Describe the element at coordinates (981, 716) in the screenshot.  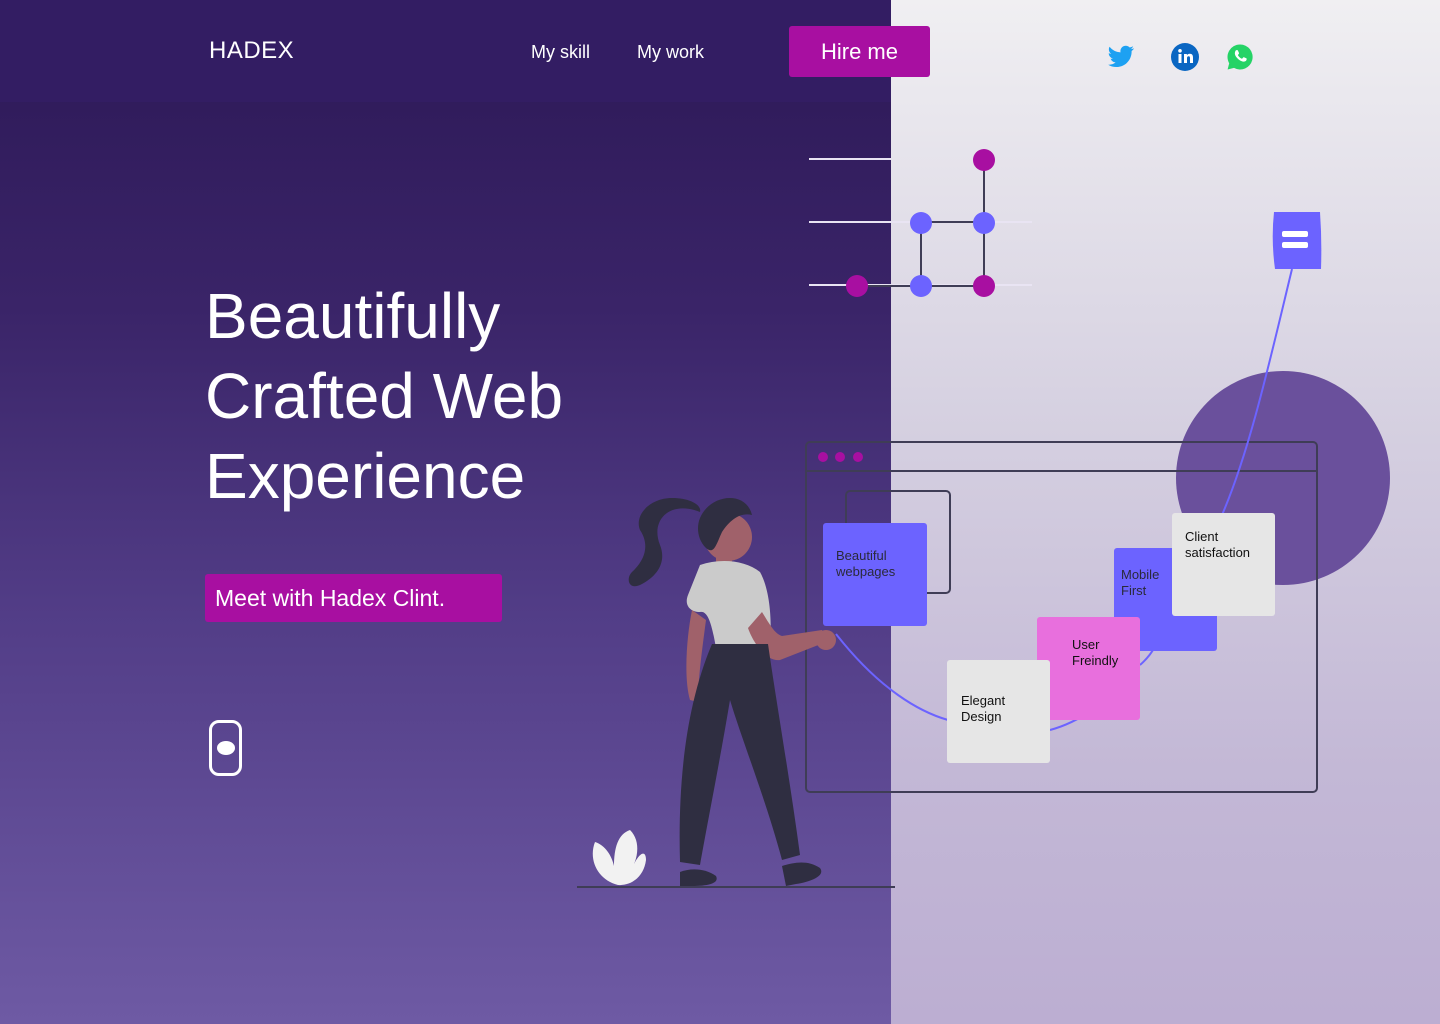
I see `card-text: Design` at that location.